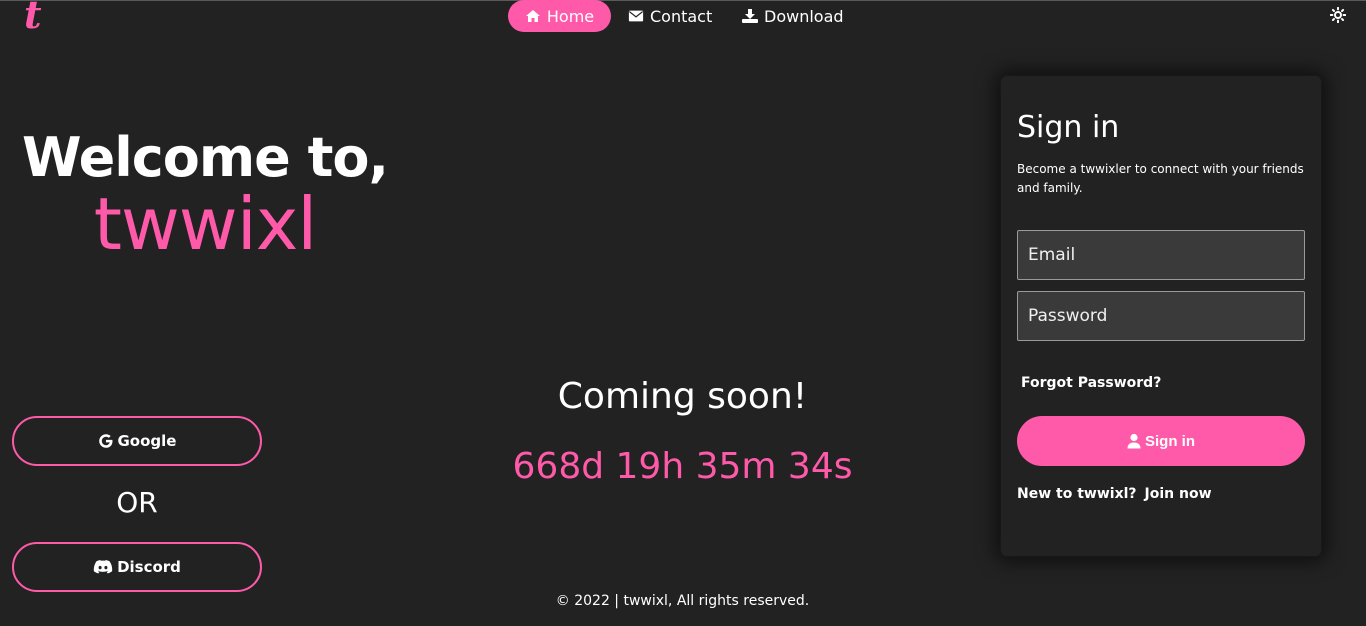 The height and width of the screenshot is (626, 1366). What do you see at coordinates (636, 16) in the screenshot?
I see `envelope-icon` at bounding box center [636, 16].